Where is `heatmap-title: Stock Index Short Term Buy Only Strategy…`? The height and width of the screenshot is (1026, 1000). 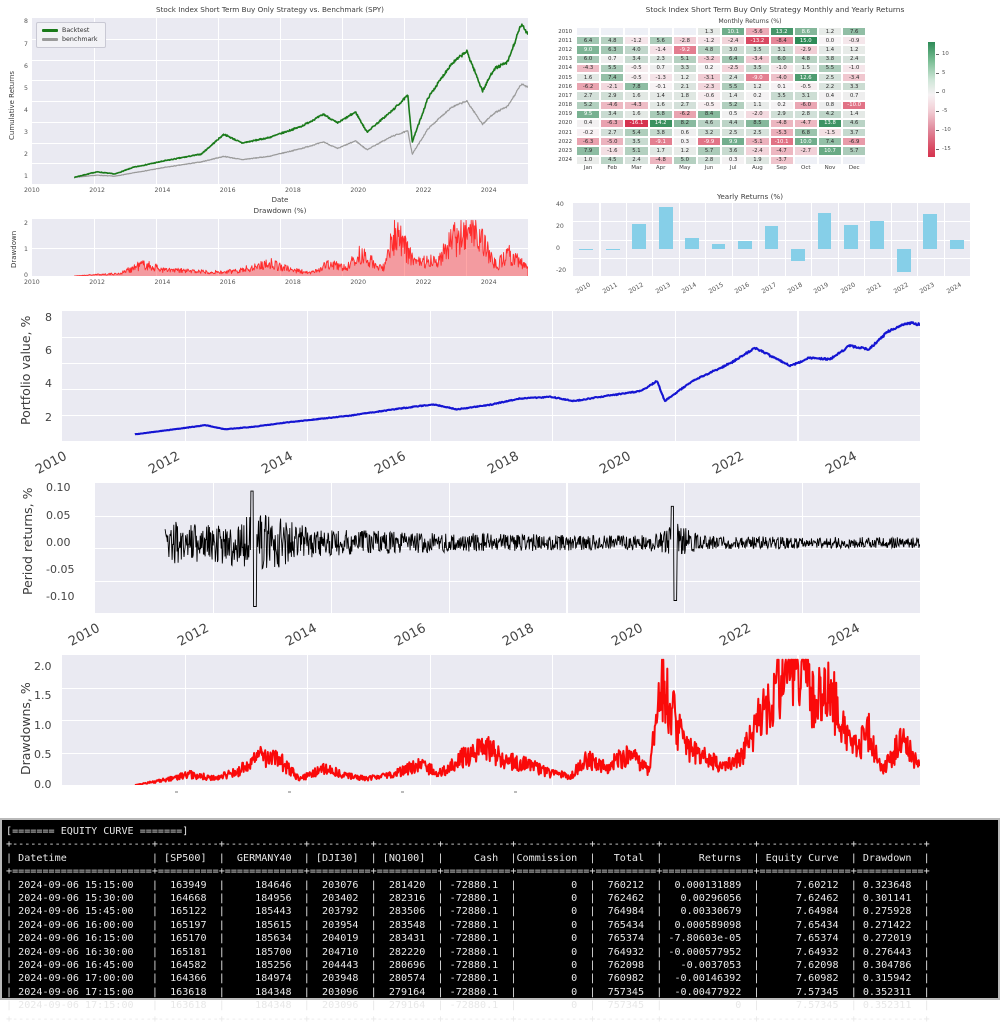 heatmap-title: Stock Index Short Term Buy Only Strategy… is located at coordinates (775, 9).